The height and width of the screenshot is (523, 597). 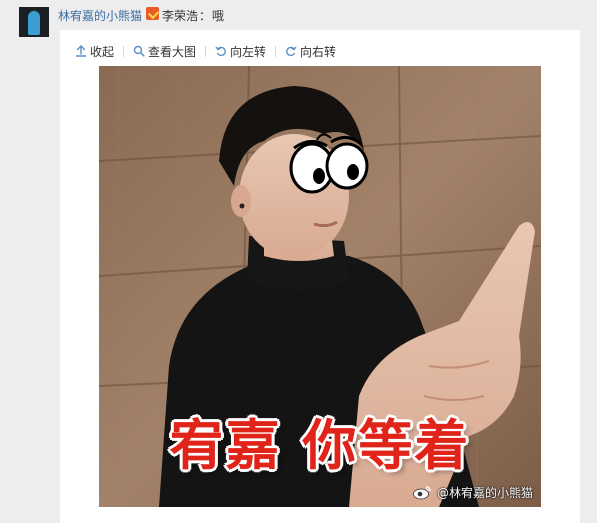 What do you see at coordinates (320, 445) in the screenshot?
I see `meme-caption: 宥嘉 你等着` at bounding box center [320, 445].